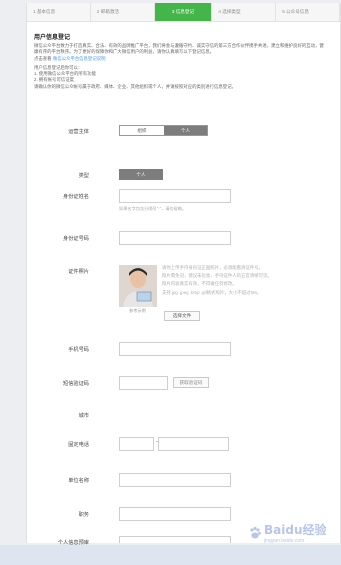 The image size is (341, 565). Describe the element at coordinates (137, 310) in the screenshot. I see `sample-caption: 参考示例` at that location.